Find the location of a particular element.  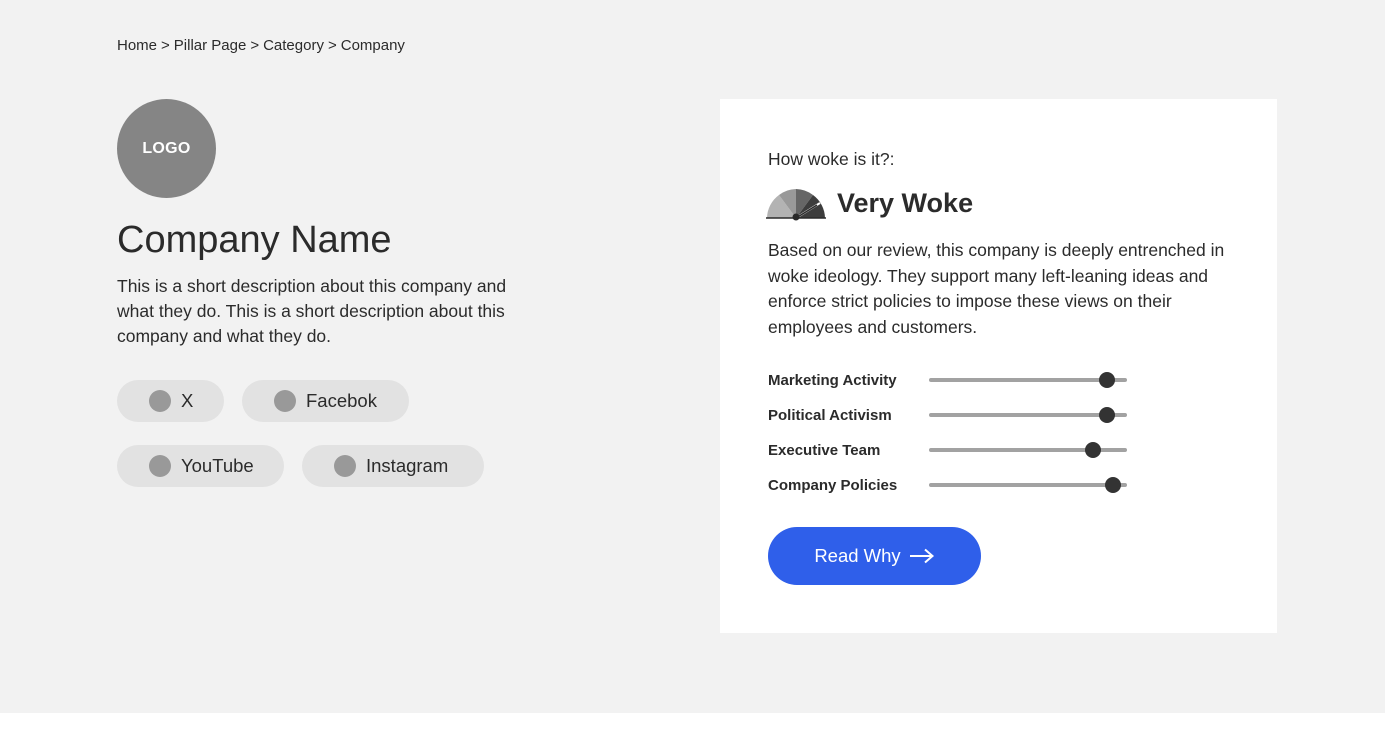

gauge-icon is located at coordinates (796, 205).